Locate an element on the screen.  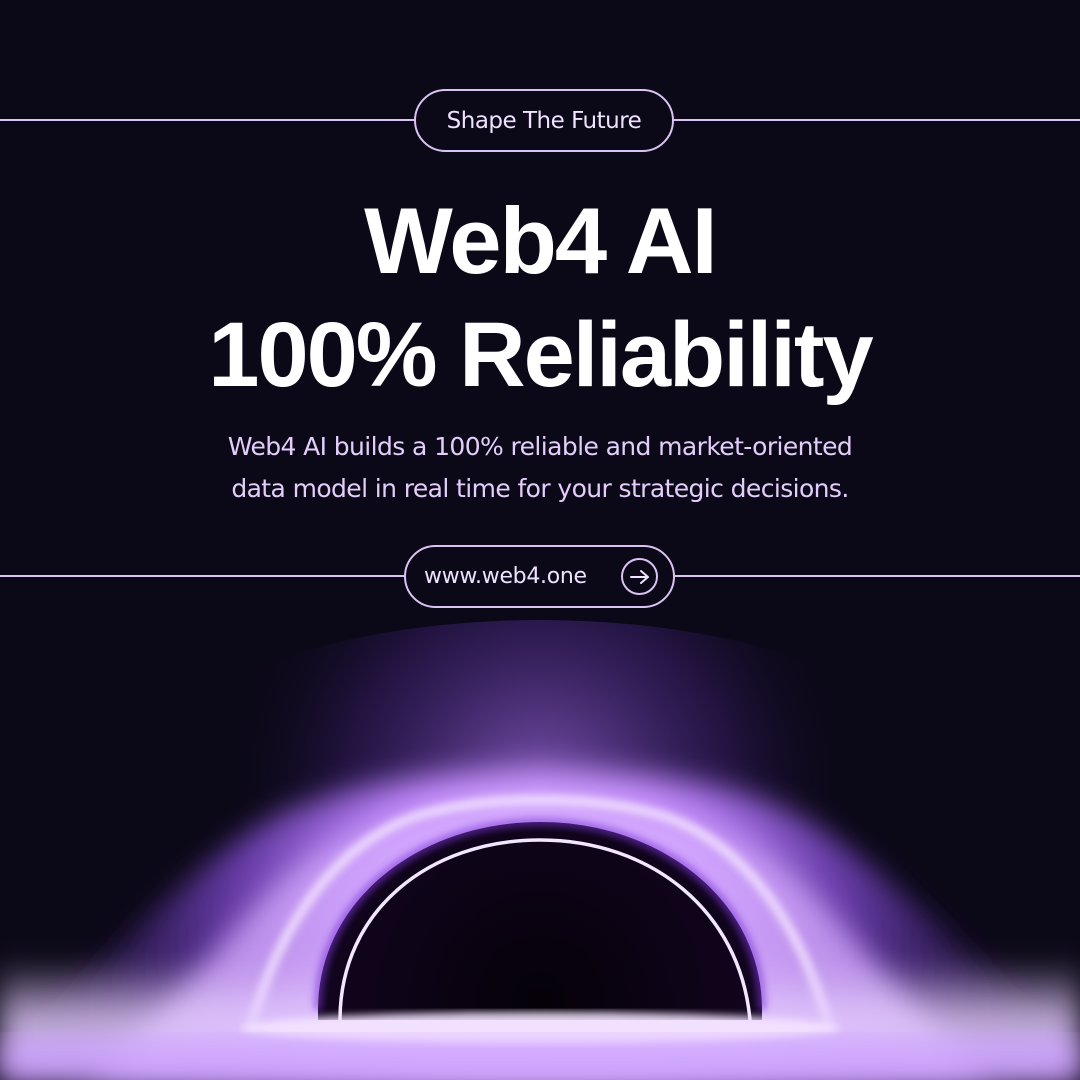
website-url: www.web4.one is located at coordinates (505, 576).